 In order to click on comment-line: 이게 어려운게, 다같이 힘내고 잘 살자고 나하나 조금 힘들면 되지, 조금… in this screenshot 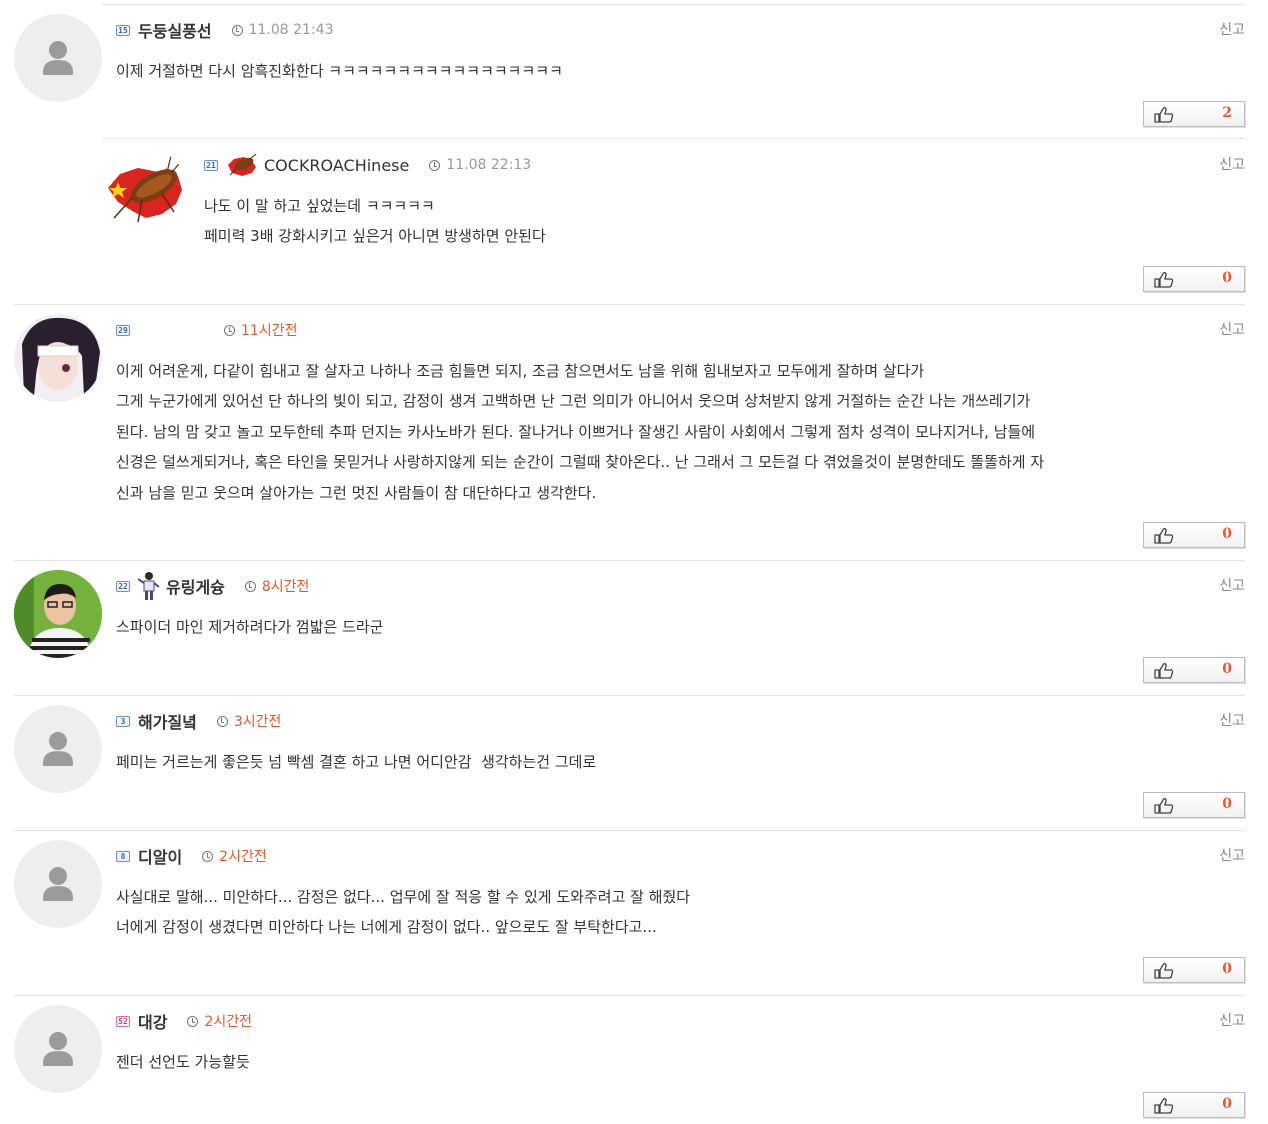, I will do `click(520, 371)`.